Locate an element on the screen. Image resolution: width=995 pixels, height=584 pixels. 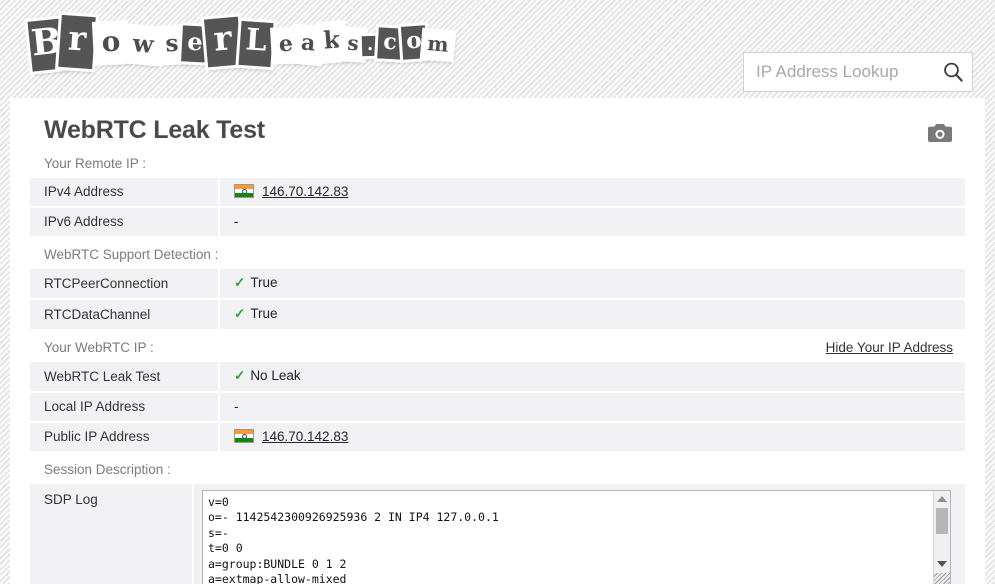
resize-grip-icon is located at coordinates (942, 578).